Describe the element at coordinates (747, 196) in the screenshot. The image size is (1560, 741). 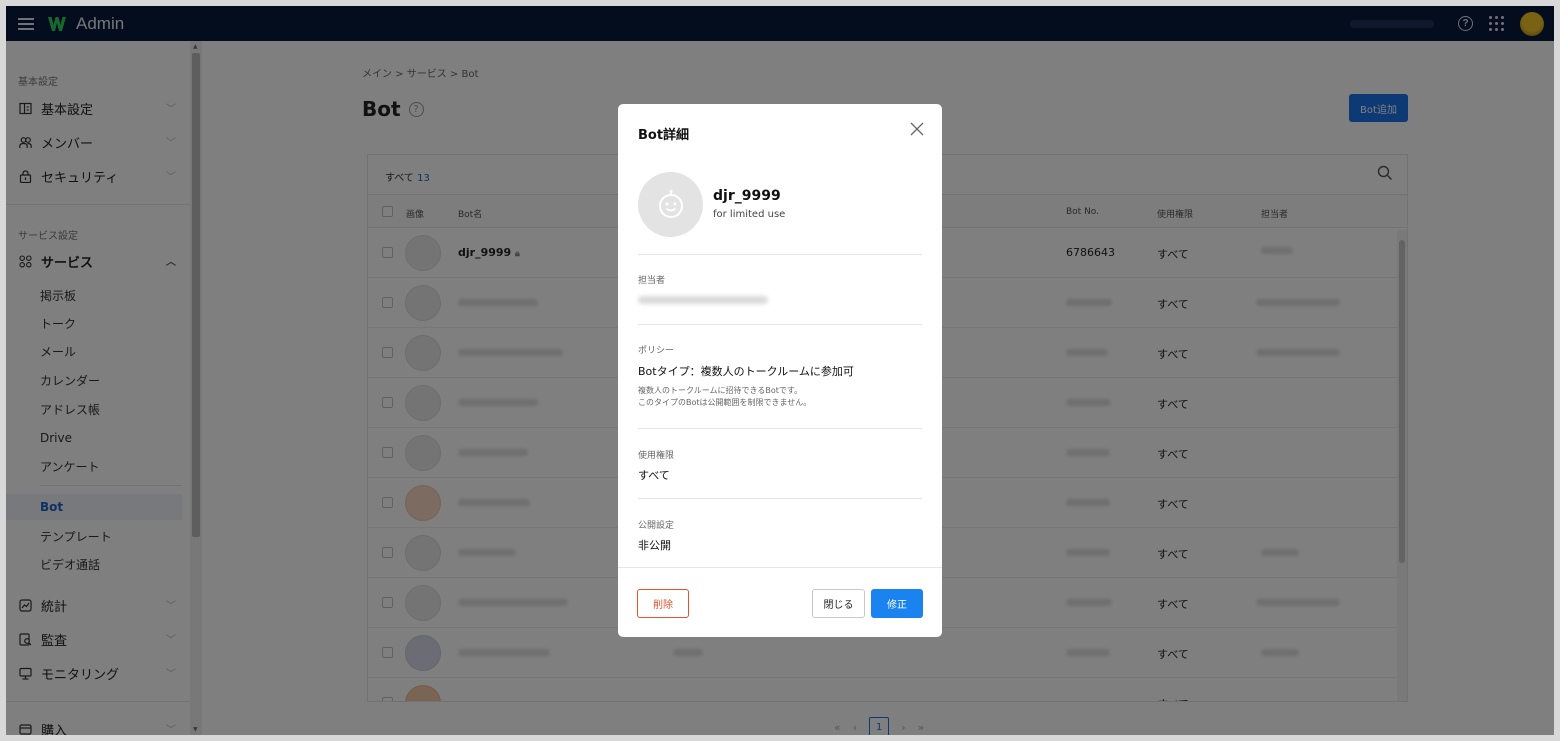
I see `bot-name: djr_9999` at that location.